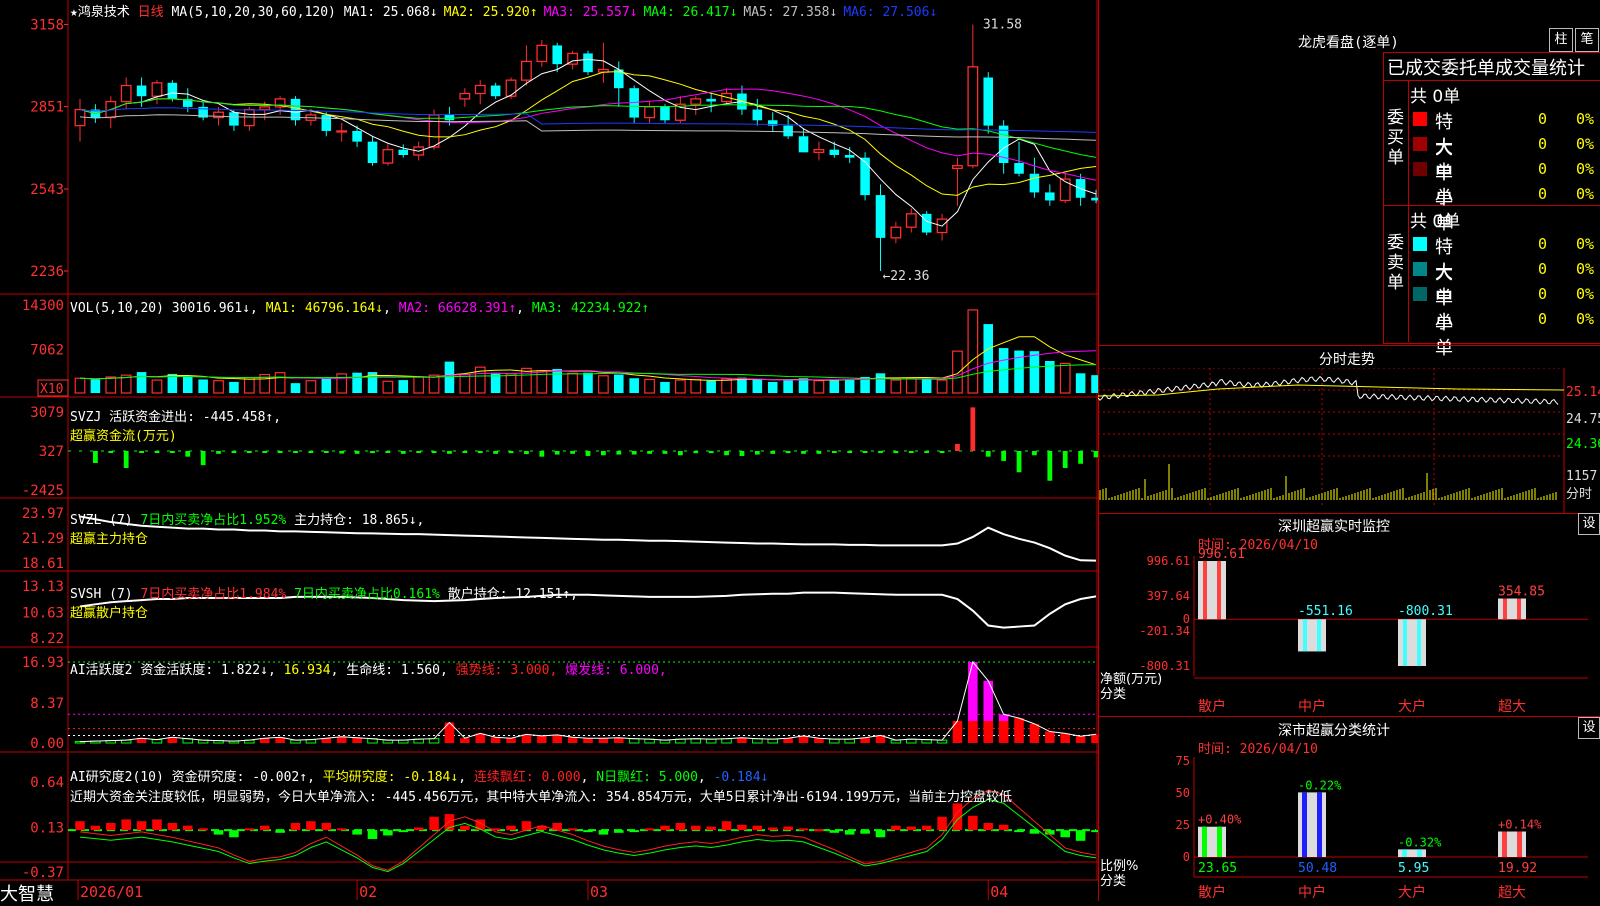  What do you see at coordinates (1412, 892) in the screenshot?
I see `ss-category: 大户` at bounding box center [1412, 892].